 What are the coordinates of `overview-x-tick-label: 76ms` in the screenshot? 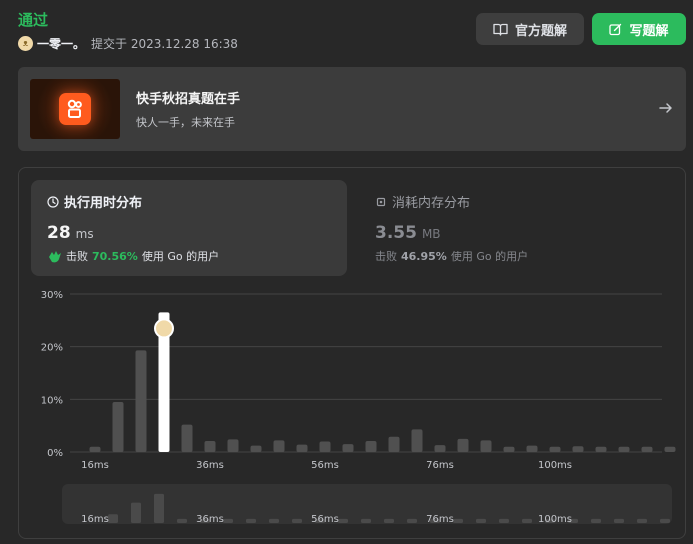 It's located at (440, 519).